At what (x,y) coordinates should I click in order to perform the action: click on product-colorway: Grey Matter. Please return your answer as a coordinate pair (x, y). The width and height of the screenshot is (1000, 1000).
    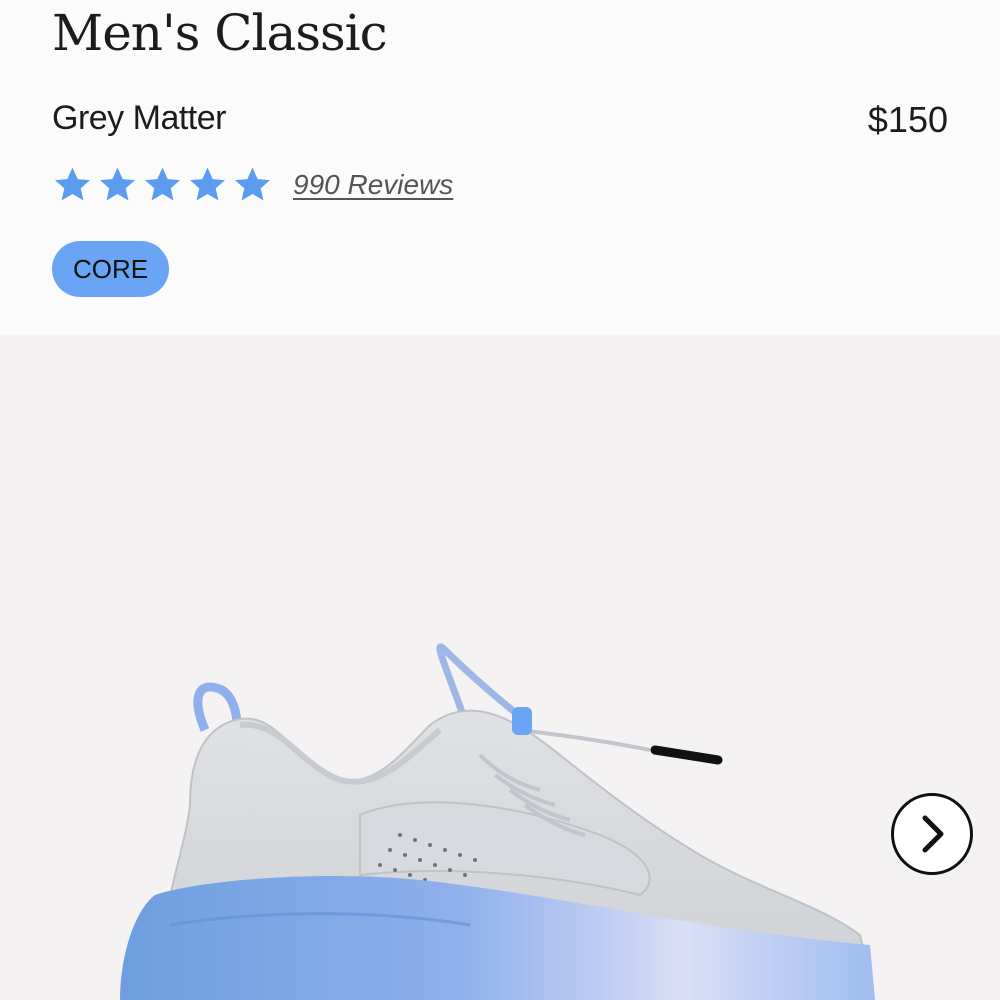
    Looking at the image, I should click on (139, 118).